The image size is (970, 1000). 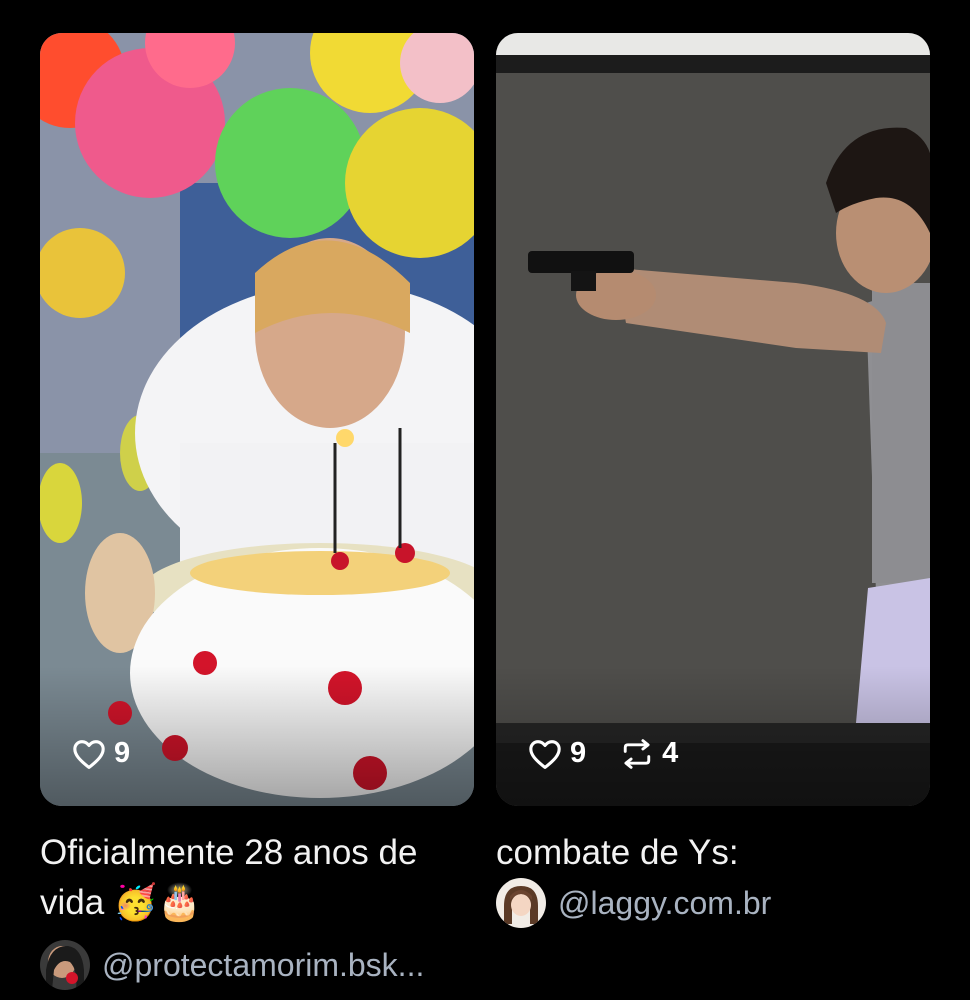 I want to click on post-caption: combate de Ys:, so click(x=713, y=853).